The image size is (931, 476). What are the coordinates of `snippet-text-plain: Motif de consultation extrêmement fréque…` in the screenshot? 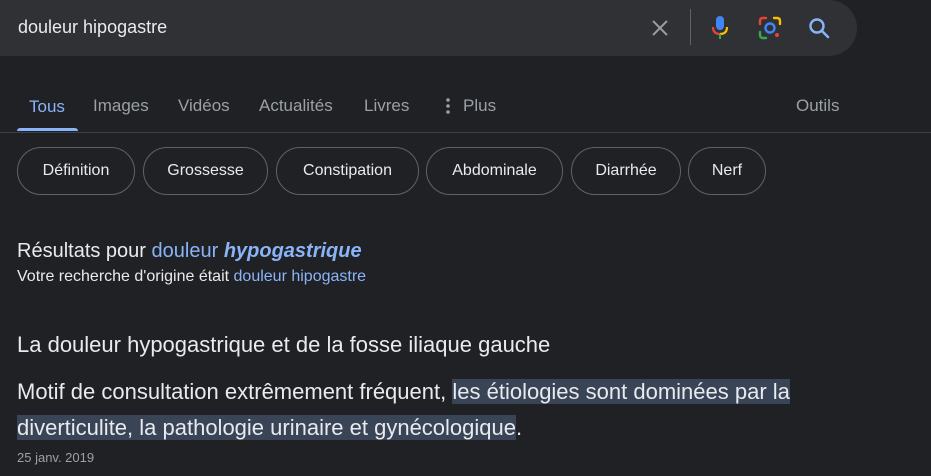 It's located at (232, 391).